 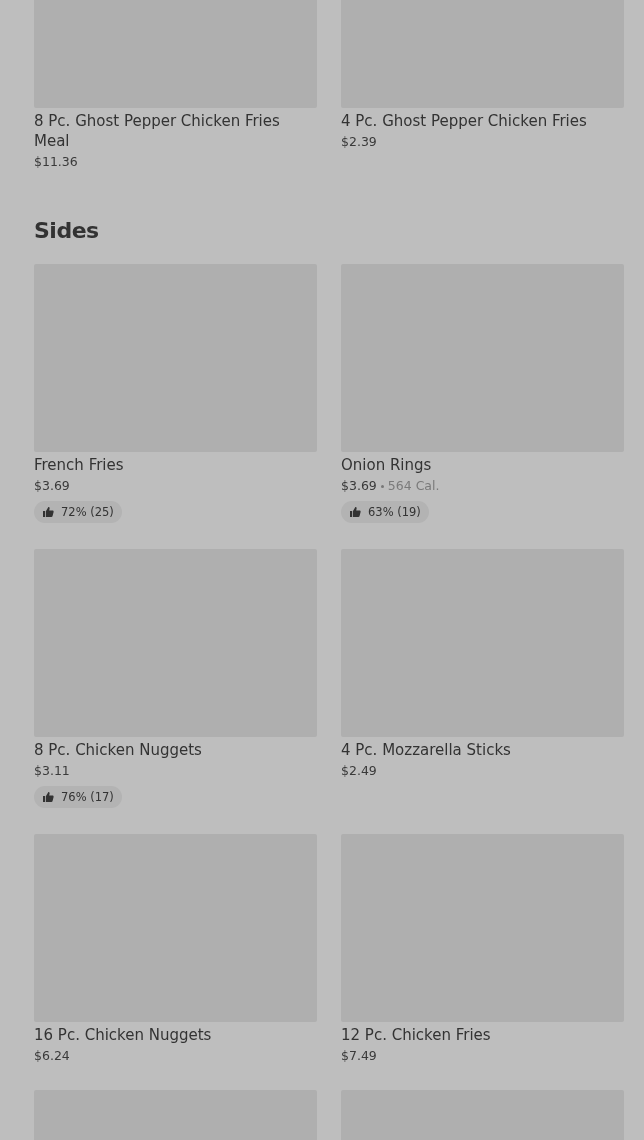 I want to click on separator-dot, so click(x=382, y=486).